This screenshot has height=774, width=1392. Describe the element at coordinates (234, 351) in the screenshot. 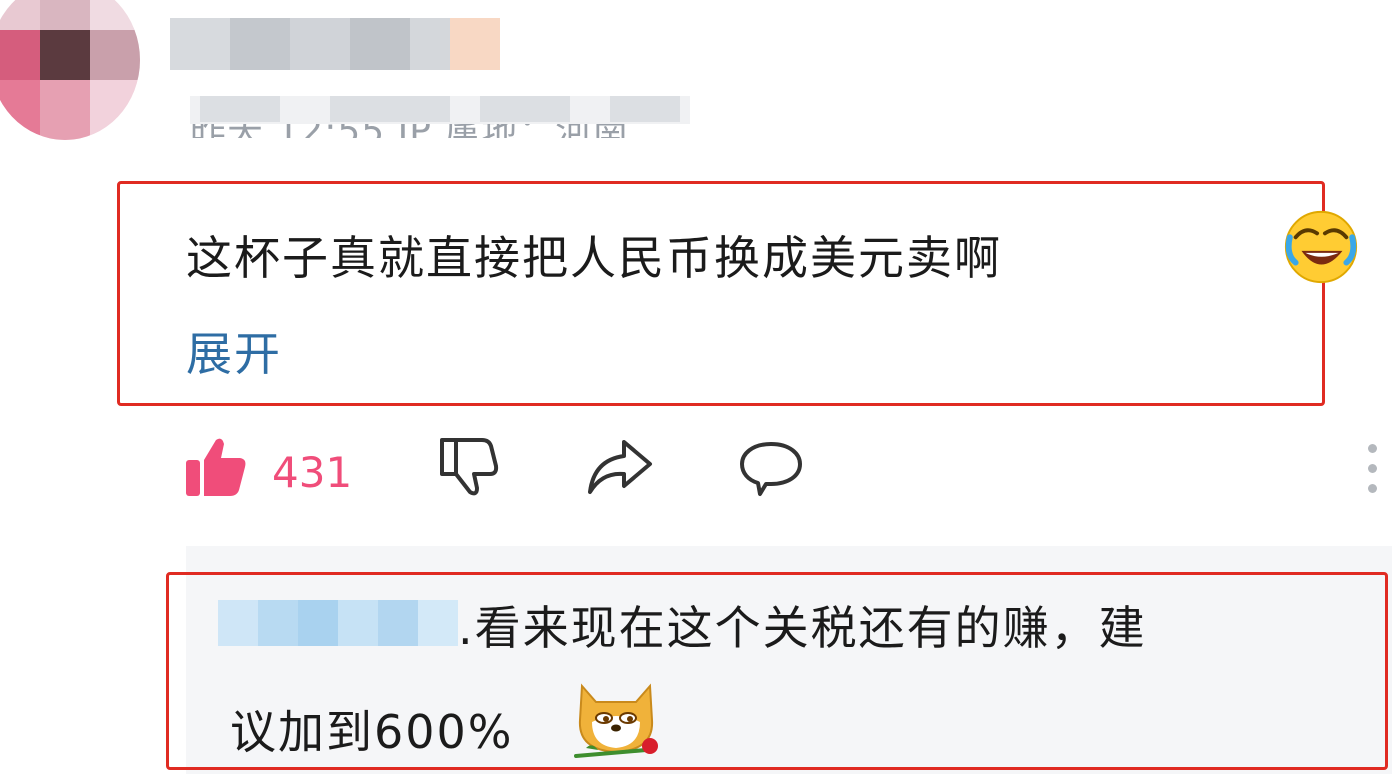

I see `expand-link: 展开` at that location.